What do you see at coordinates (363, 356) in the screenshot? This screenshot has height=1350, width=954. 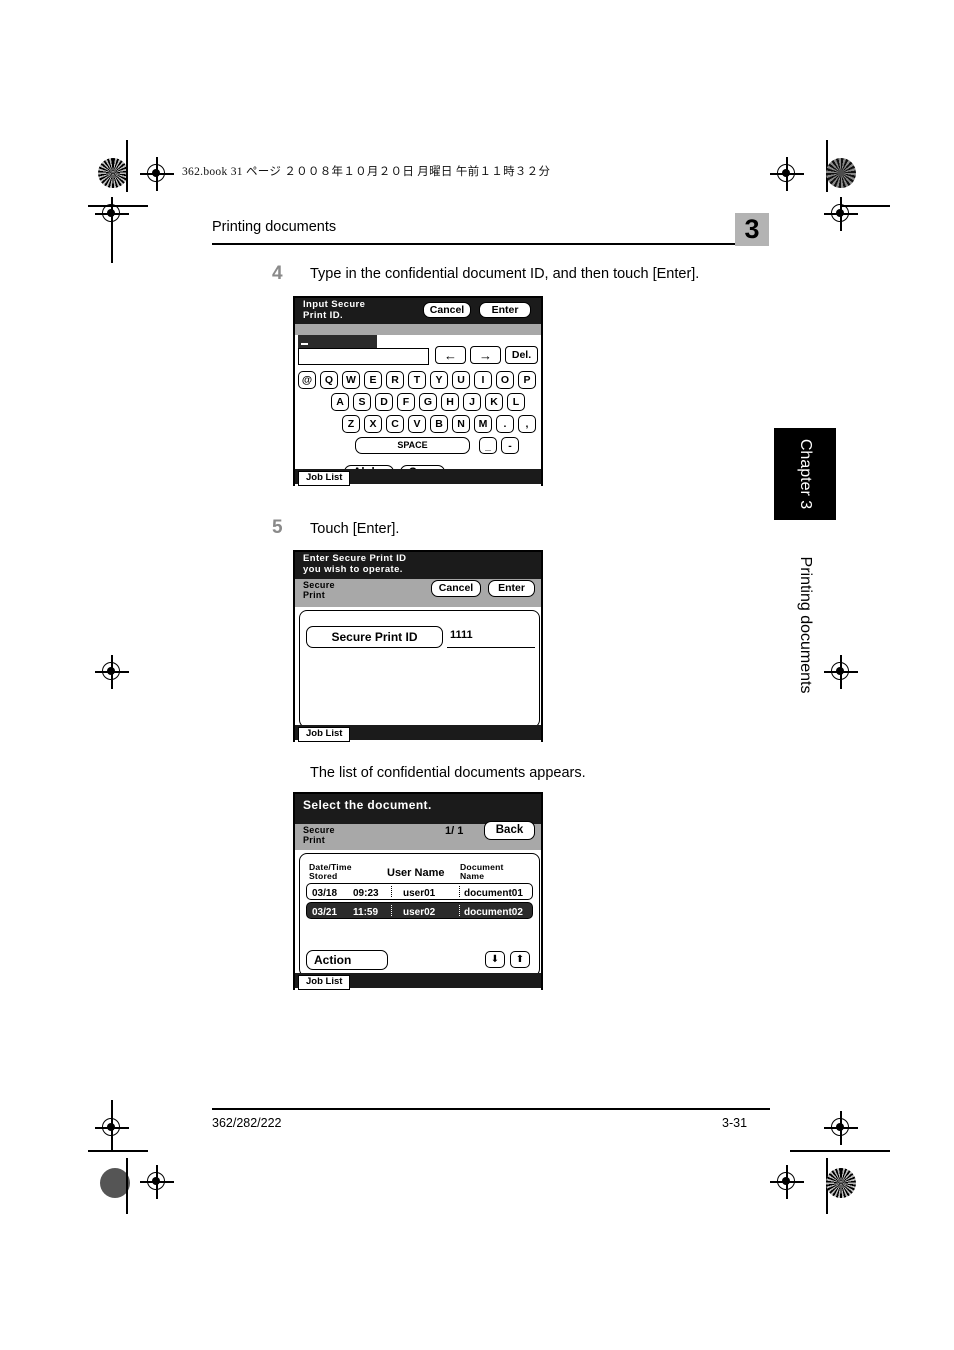 I see `secure-print-id-input` at bounding box center [363, 356].